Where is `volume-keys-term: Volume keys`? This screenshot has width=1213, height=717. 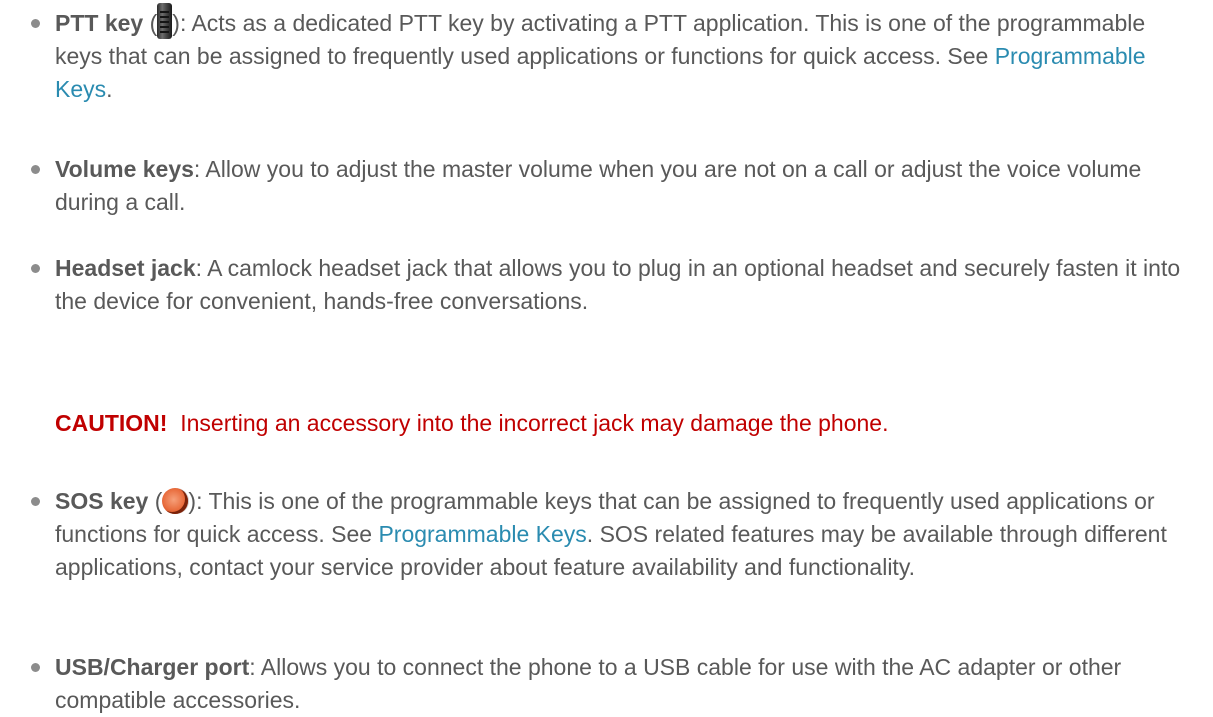 volume-keys-term: Volume keys is located at coordinates (124, 169).